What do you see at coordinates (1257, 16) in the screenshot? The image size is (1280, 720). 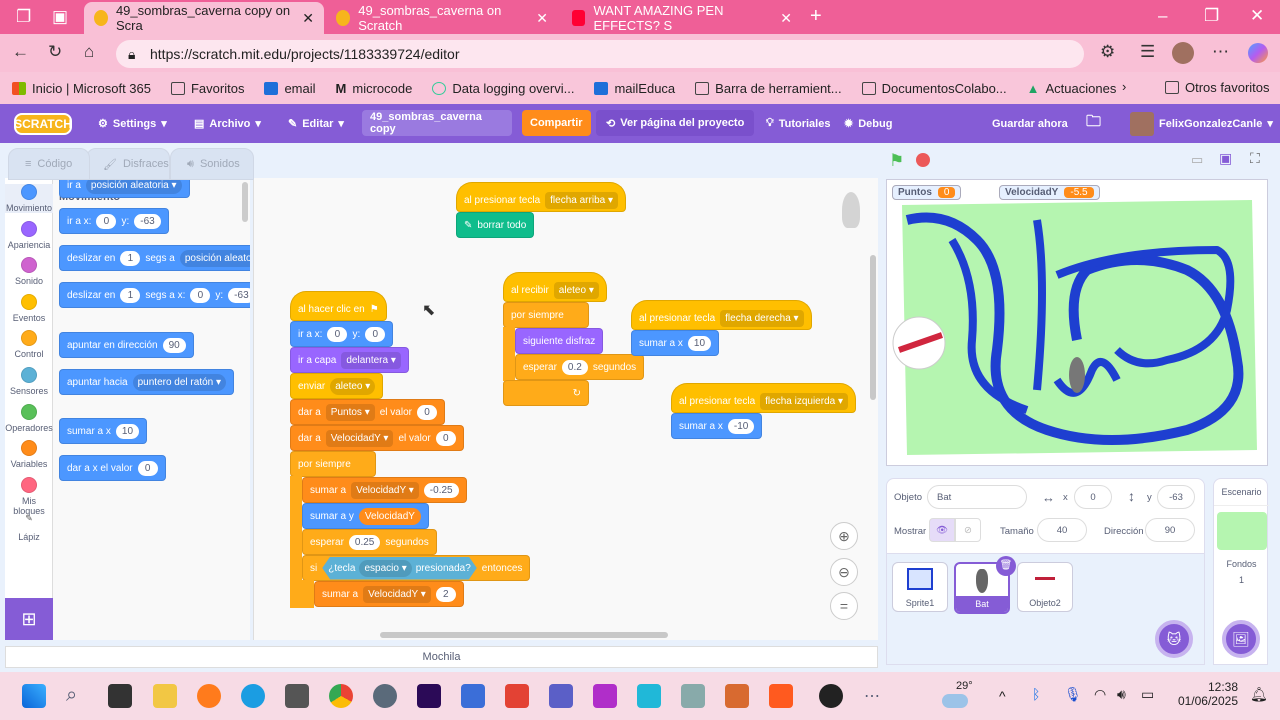 I see `close-window-icon: ✕` at bounding box center [1257, 16].